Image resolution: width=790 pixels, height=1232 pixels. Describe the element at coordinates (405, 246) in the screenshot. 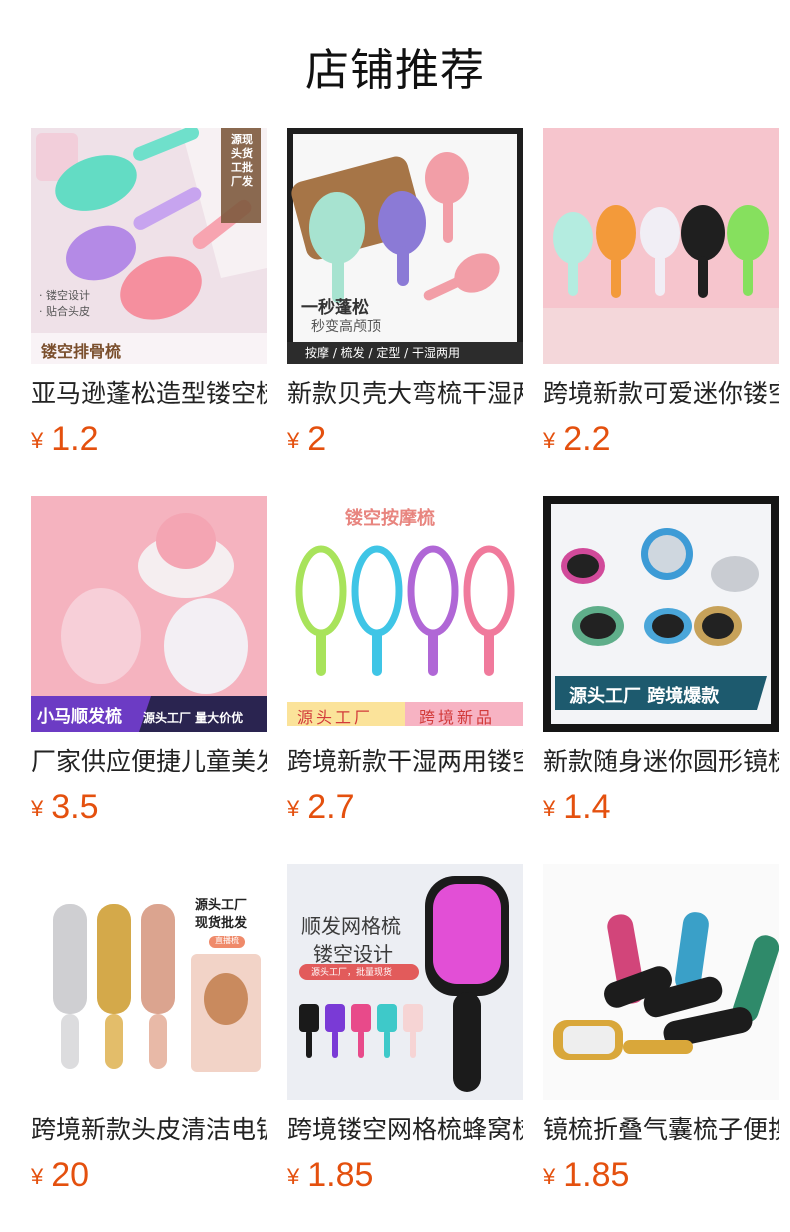

I see `product-image: 一秒蓬松 秒变高颅顶 按摩 / 梳发 / 定型 / 干湿两用` at that location.